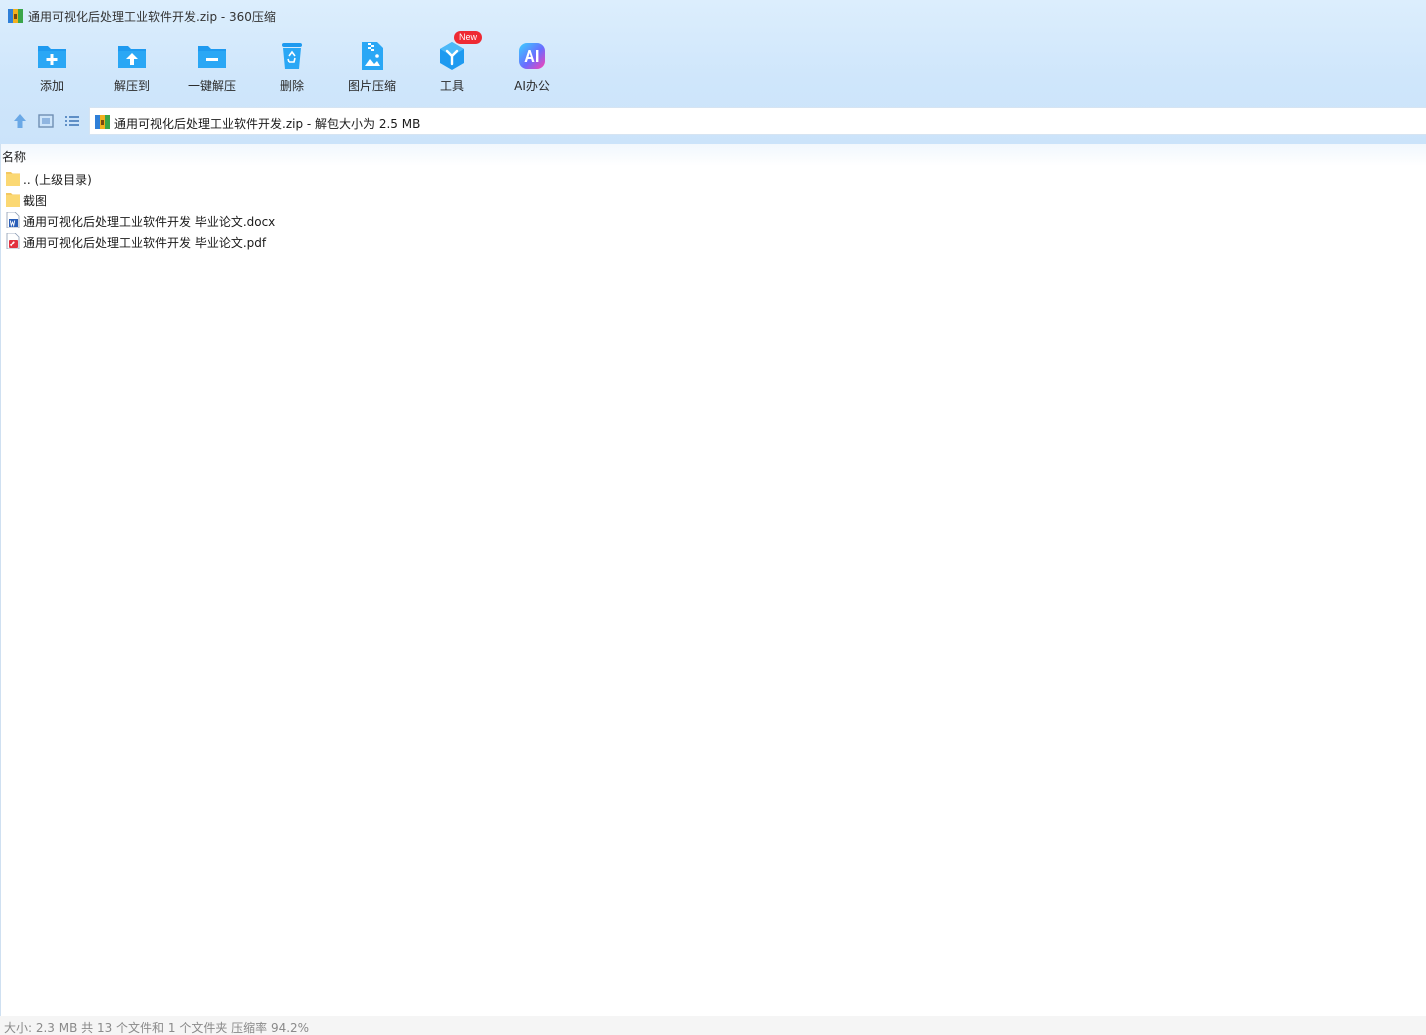 The image size is (1426, 1035). Describe the element at coordinates (13, 241) in the screenshot. I see `pdf-icon` at that location.